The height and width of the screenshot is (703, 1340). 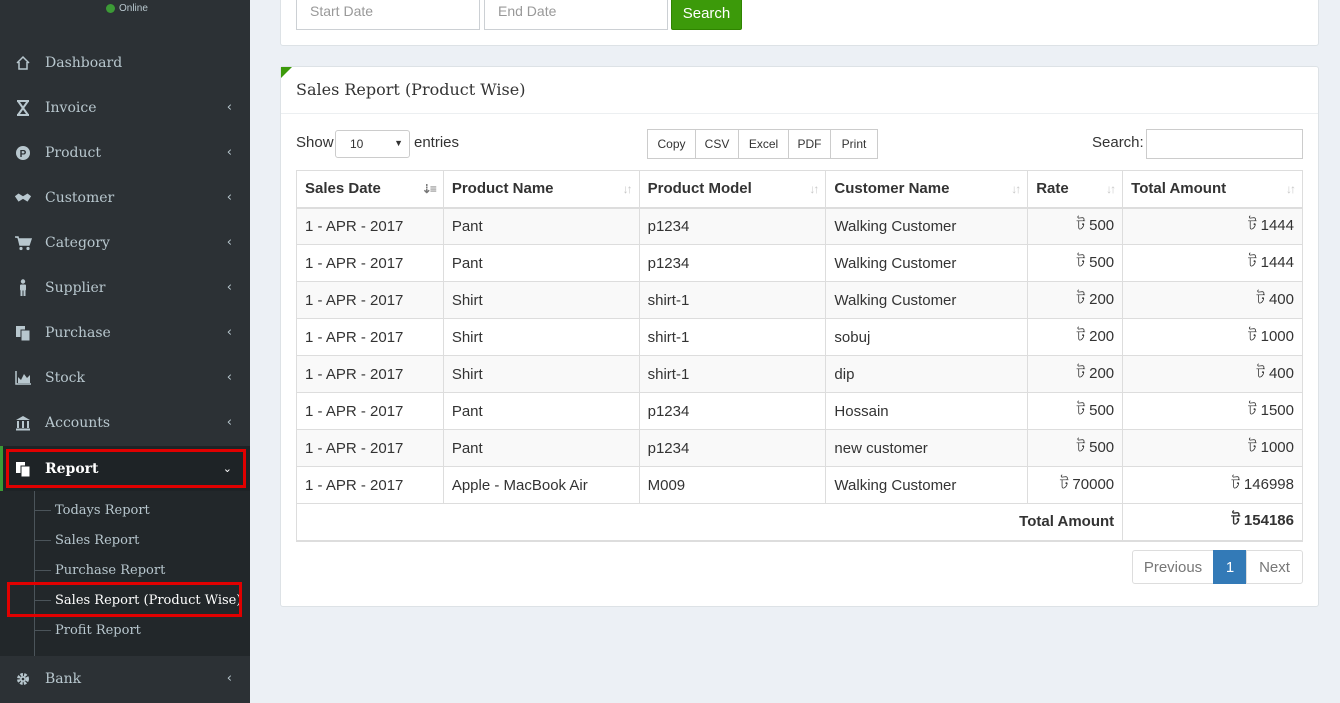 What do you see at coordinates (763, 144) in the screenshot?
I see `excel-button: Excel` at bounding box center [763, 144].